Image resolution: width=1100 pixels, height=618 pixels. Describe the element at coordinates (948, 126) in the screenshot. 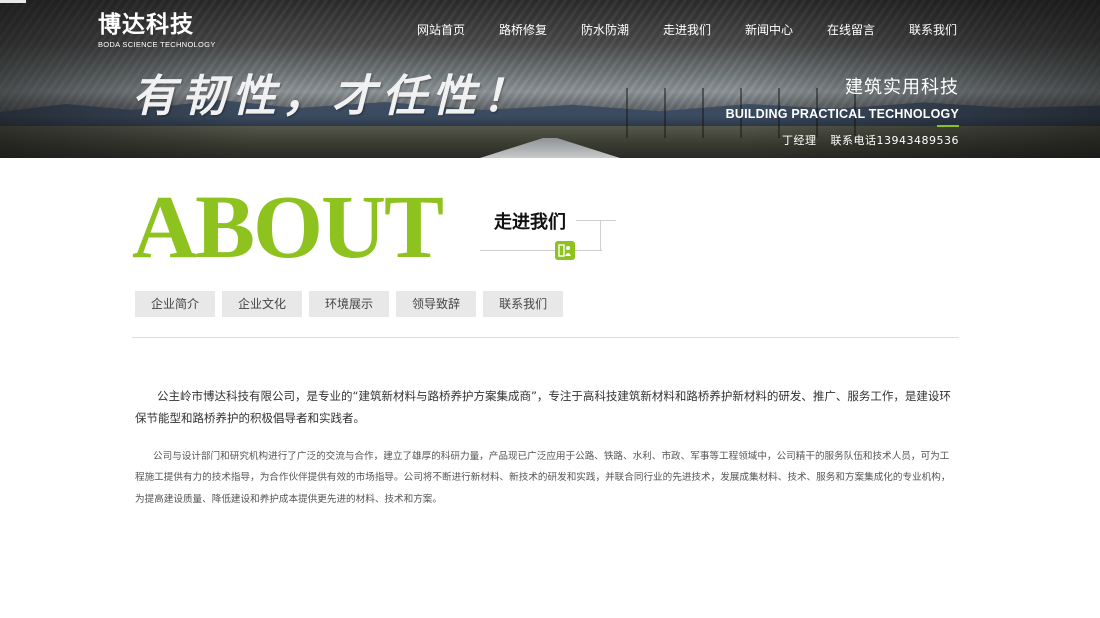

I see `tagline-accent-bar` at that location.